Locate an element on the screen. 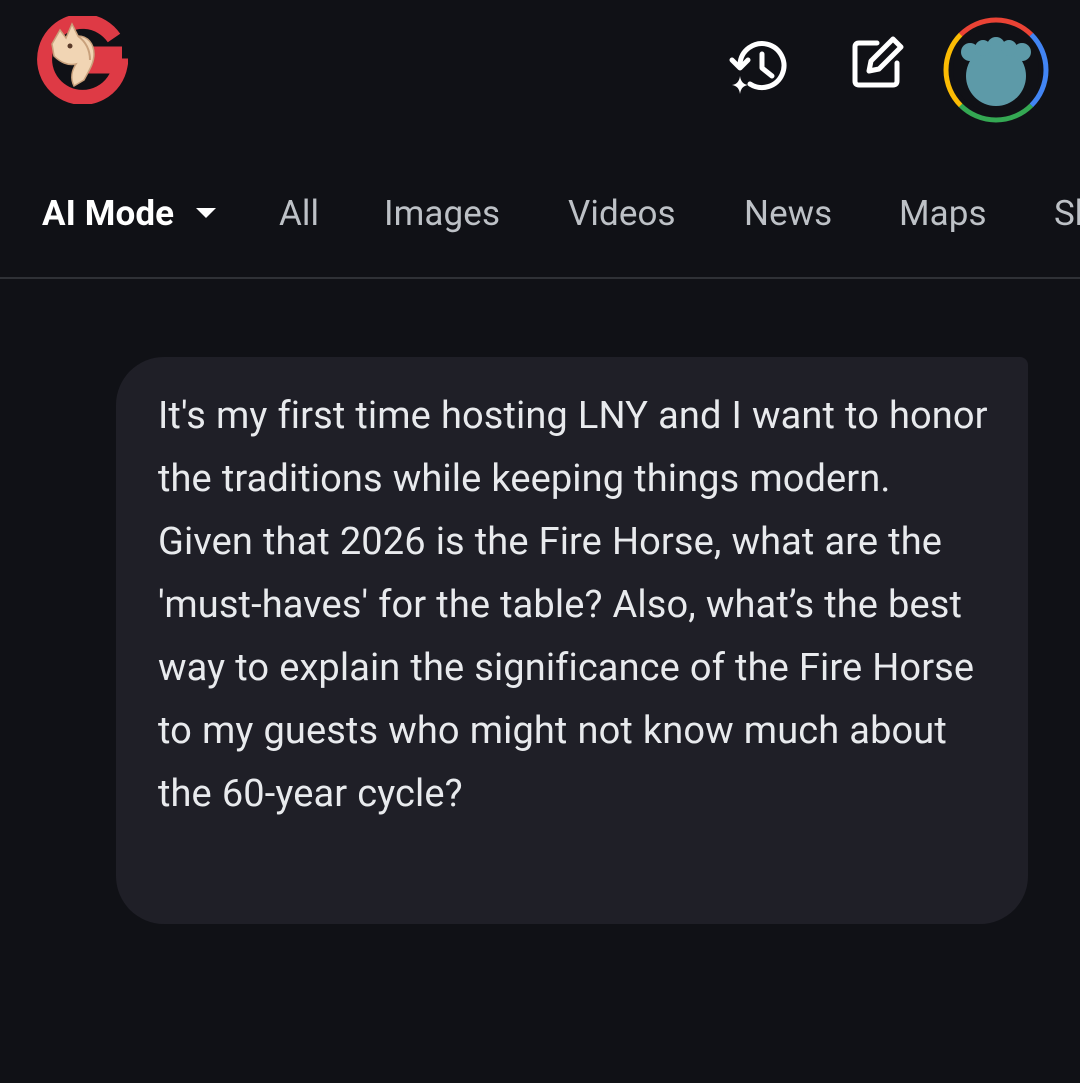 The height and width of the screenshot is (1083, 1080). google-doodle-logo is located at coordinates (82, 59).